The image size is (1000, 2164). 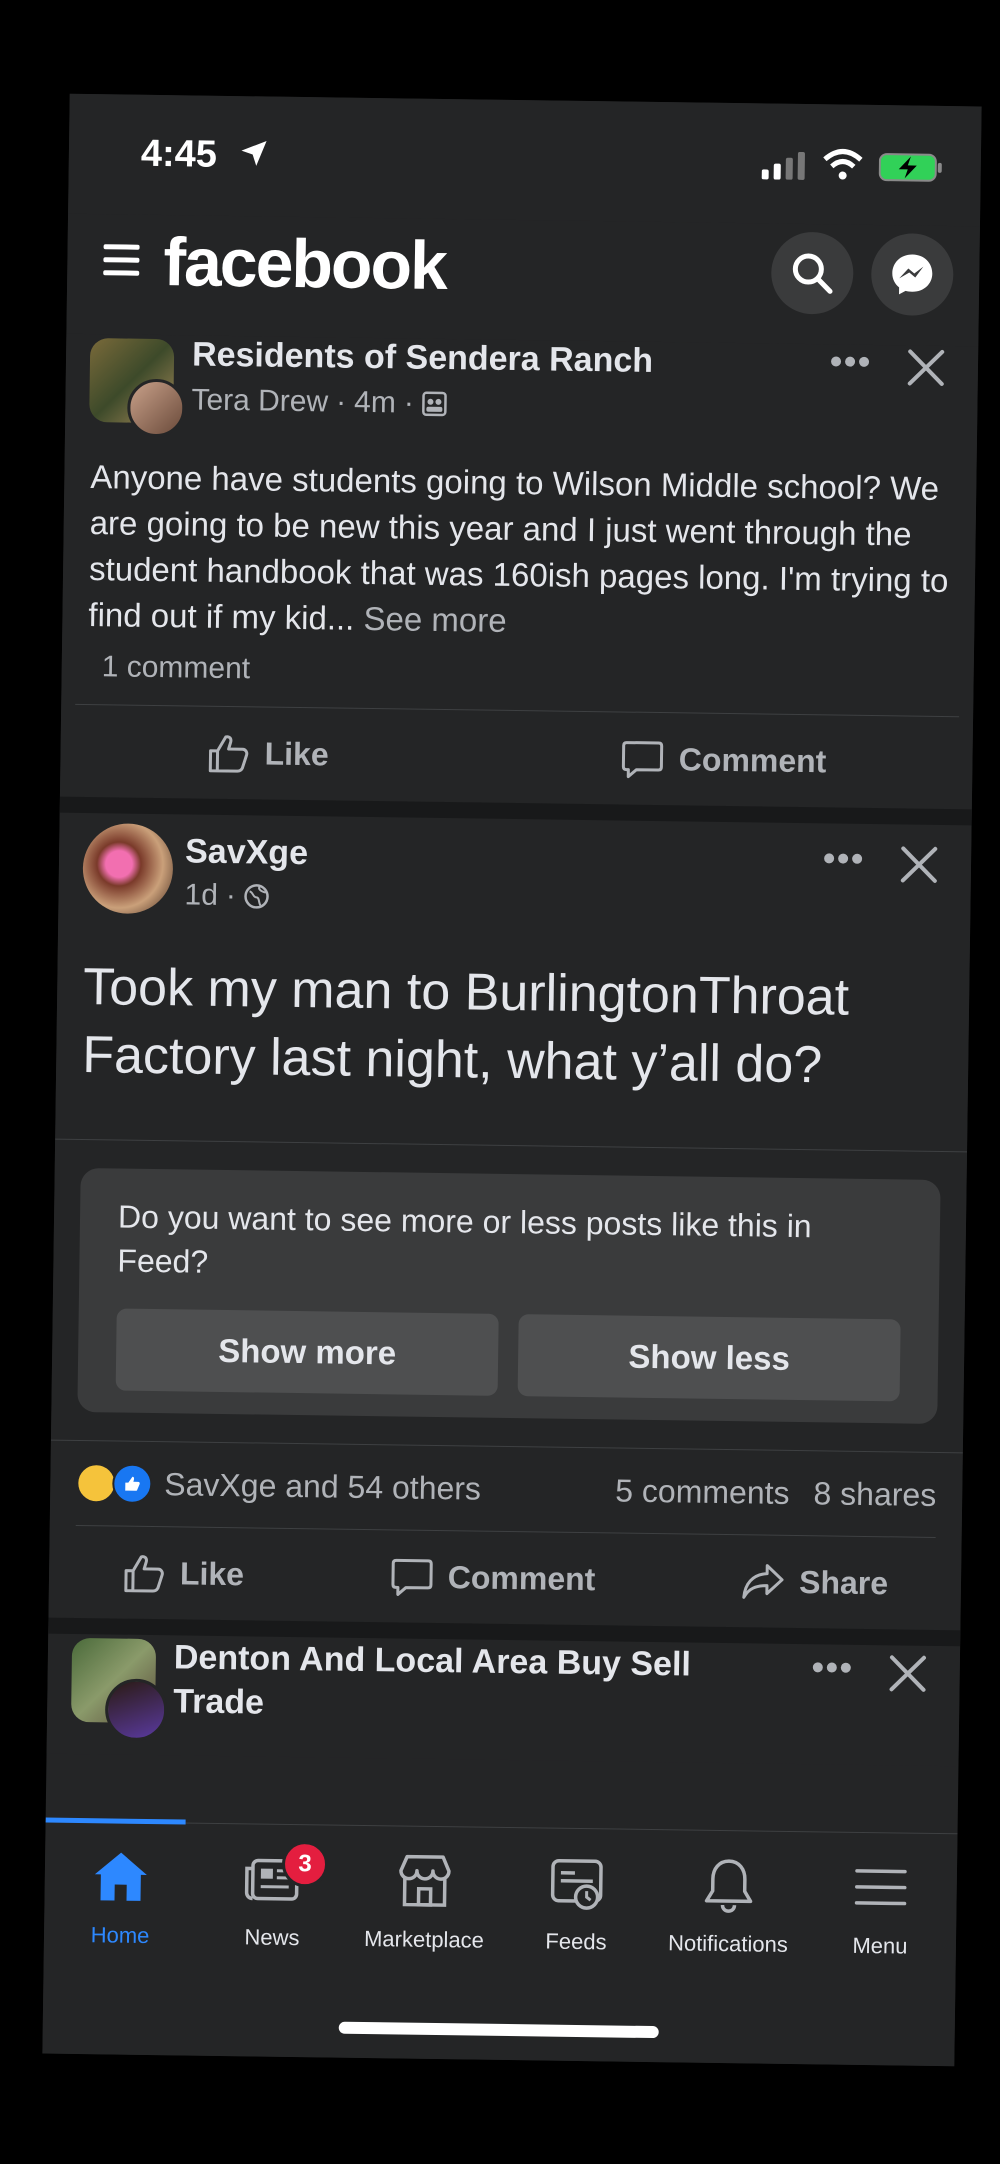 I want to click on author-name: Tera Drew, so click(x=259, y=401).